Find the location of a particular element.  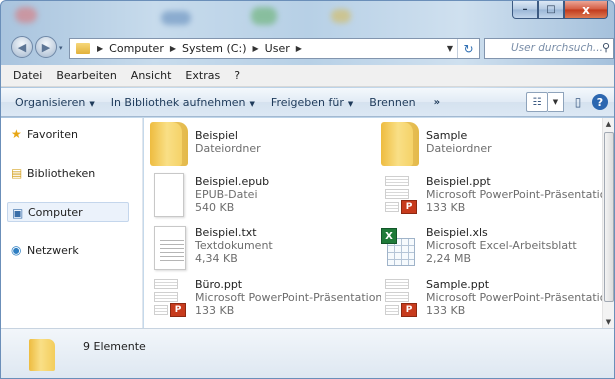

excel-icon: X is located at coordinates (400, 248).